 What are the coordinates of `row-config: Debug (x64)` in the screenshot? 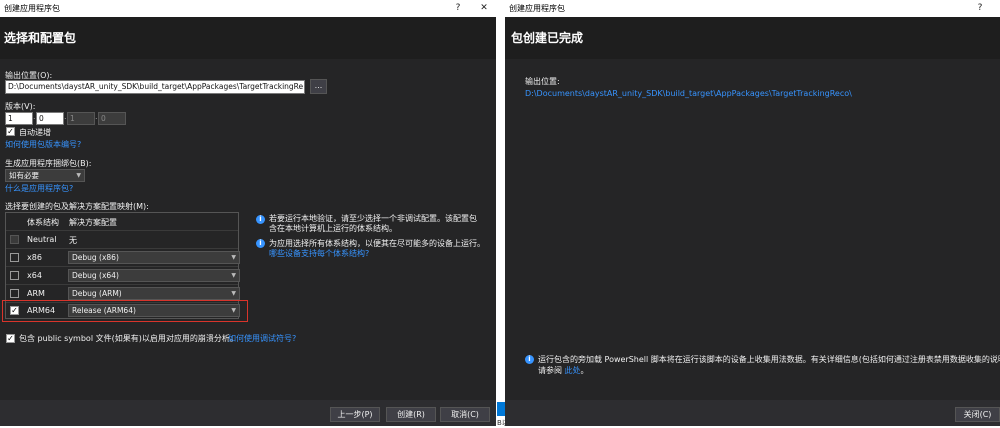 It's located at (95, 275).